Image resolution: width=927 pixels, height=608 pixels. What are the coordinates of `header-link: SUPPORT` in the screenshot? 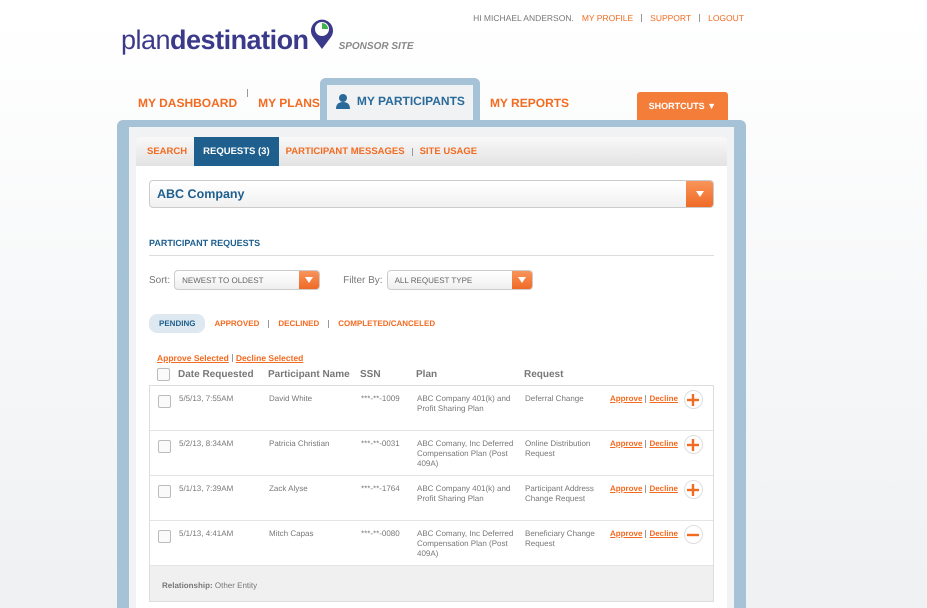 It's located at (671, 18).